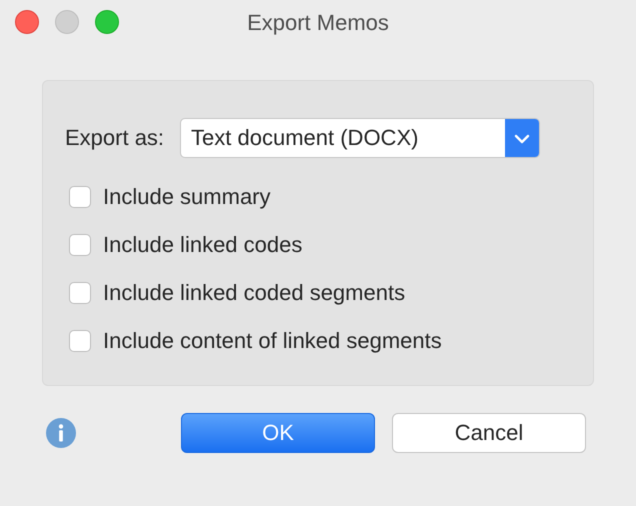  Describe the element at coordinates (254, 293) in the screenshot. I see `option-label: Include linked coded segments` at that location.